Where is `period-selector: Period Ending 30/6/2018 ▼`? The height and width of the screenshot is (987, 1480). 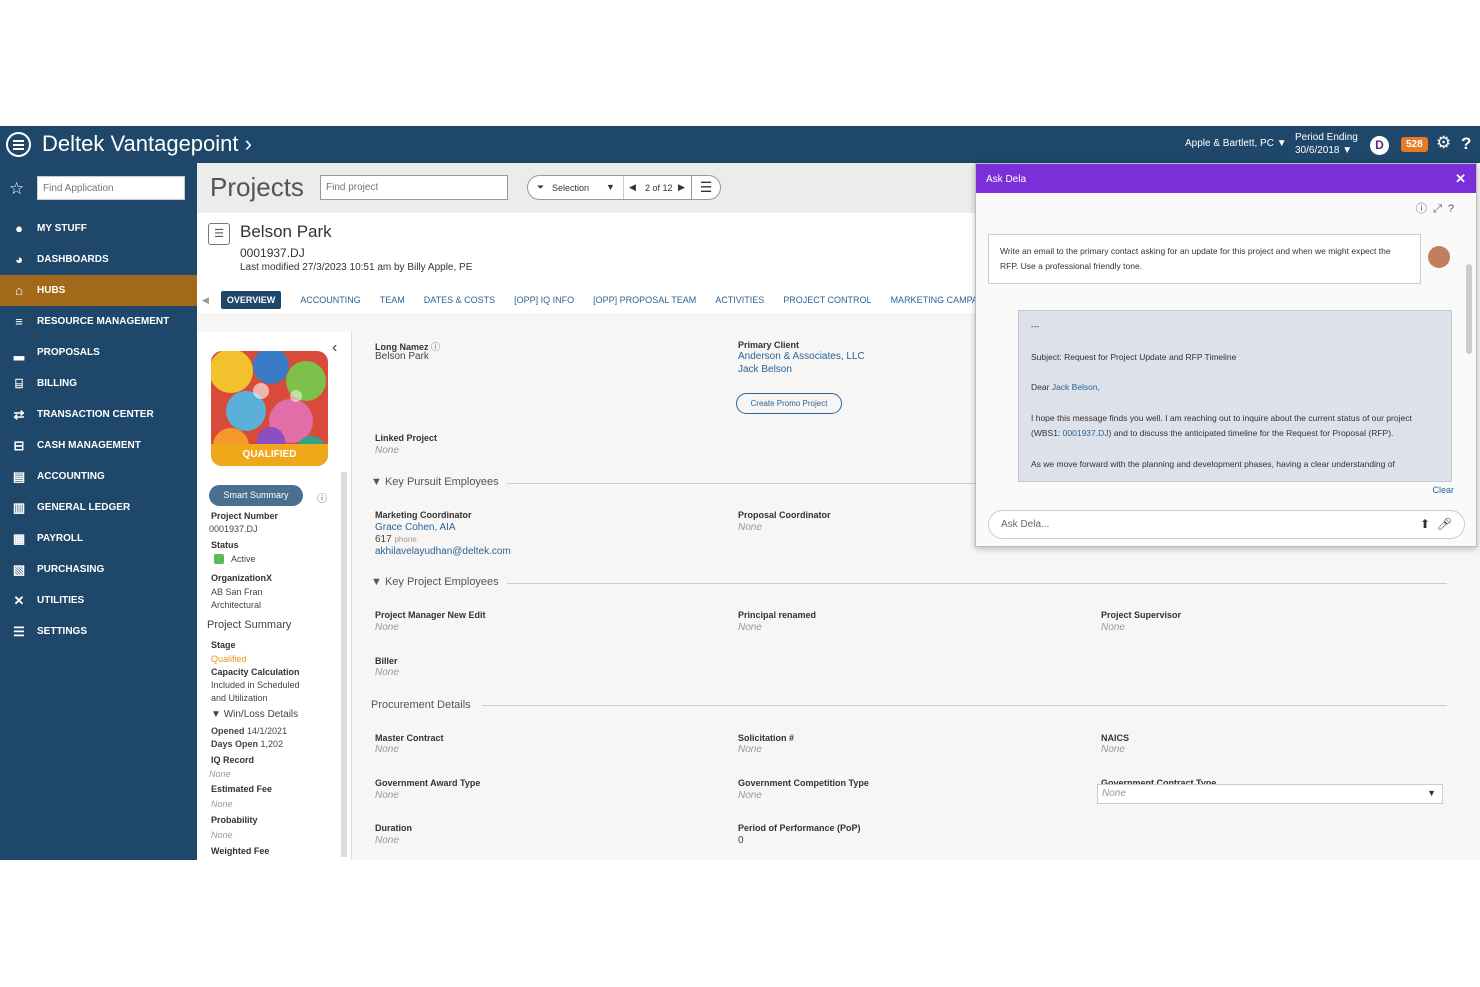
period-selector: Period Ending 30/6/2018 ▼ is located at coordinates (1326, 144).